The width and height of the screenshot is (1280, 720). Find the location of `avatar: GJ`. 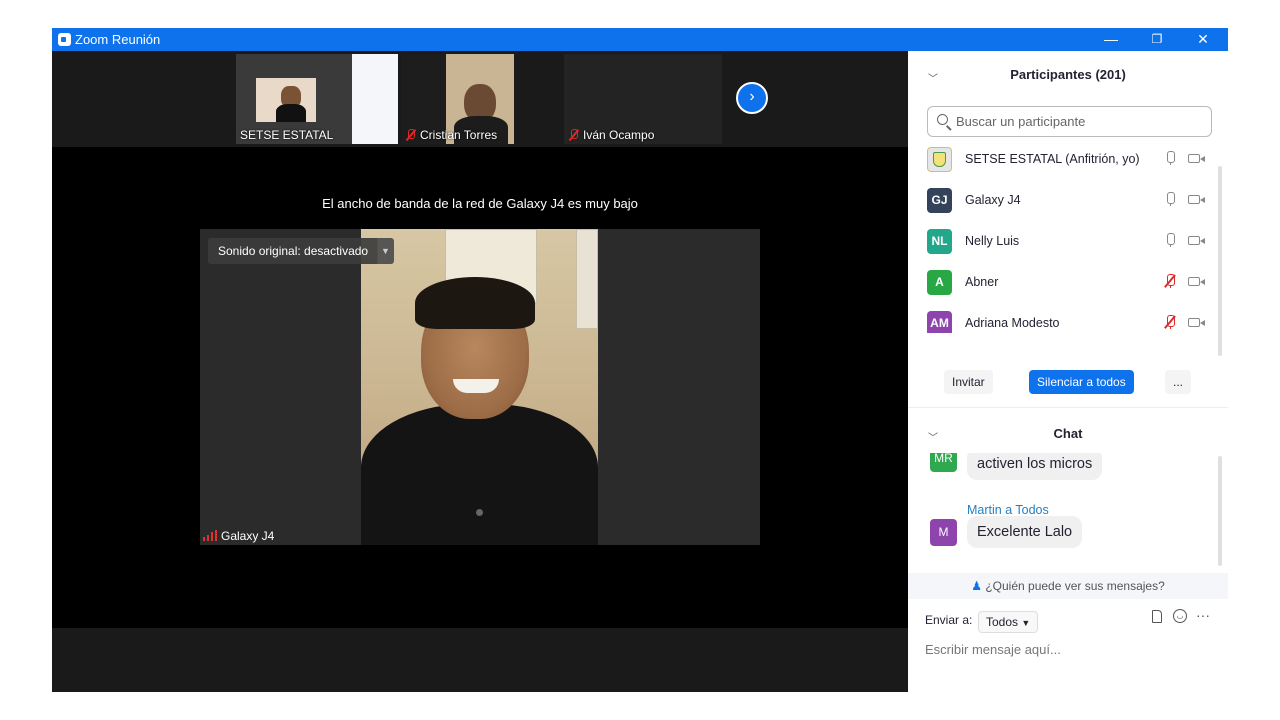

avatar: GJ is located at coordinates (939, 200).